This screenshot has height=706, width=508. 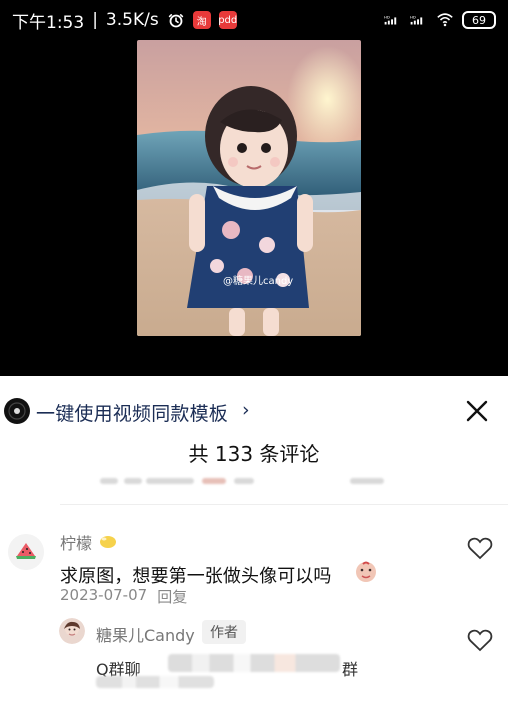 I want to click on lemon-icon, so click(x=108, y=542).